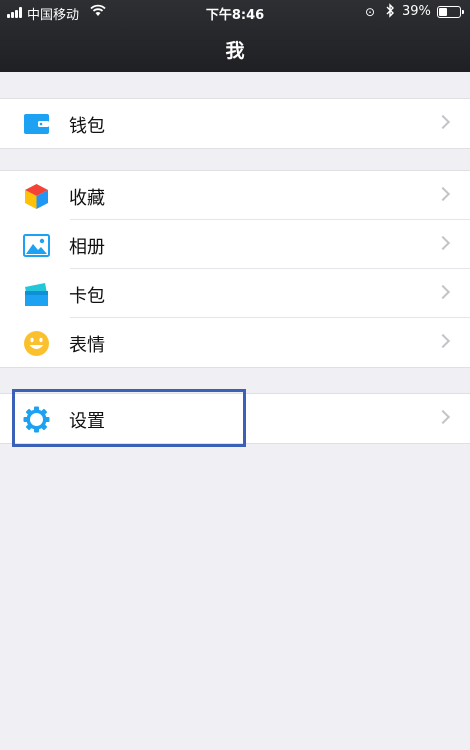 The image size is (470, 750). What do you see at coordinates (36, 245) in the screenshot?
I see `album-image-icon` at bounding box center [36, 245].